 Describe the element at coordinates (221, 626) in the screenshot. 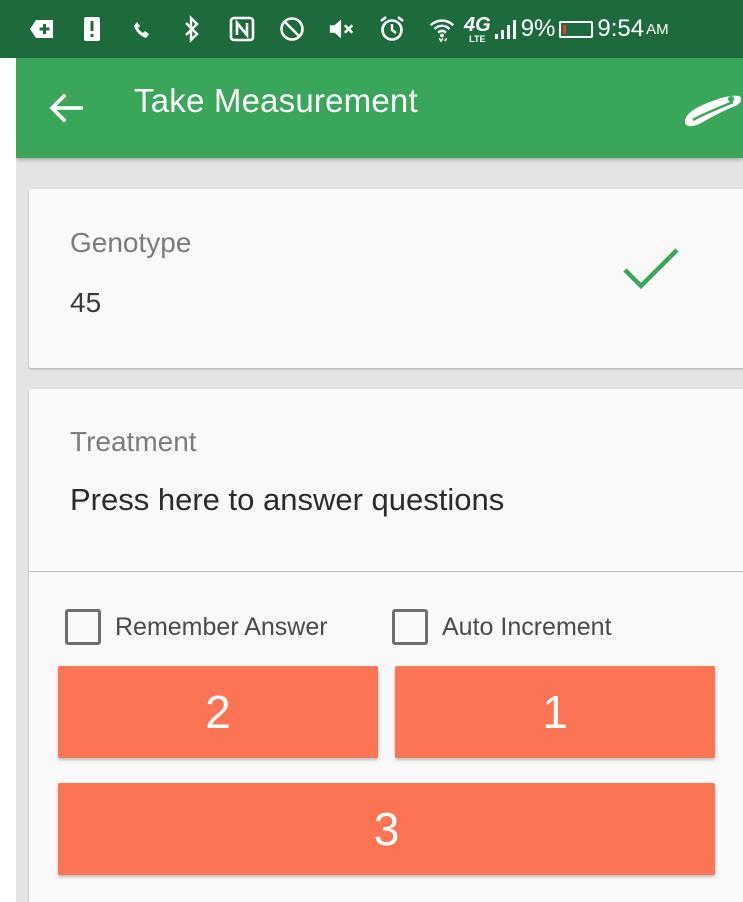

I see `remember-answer-label: Remember Answer` at that location.